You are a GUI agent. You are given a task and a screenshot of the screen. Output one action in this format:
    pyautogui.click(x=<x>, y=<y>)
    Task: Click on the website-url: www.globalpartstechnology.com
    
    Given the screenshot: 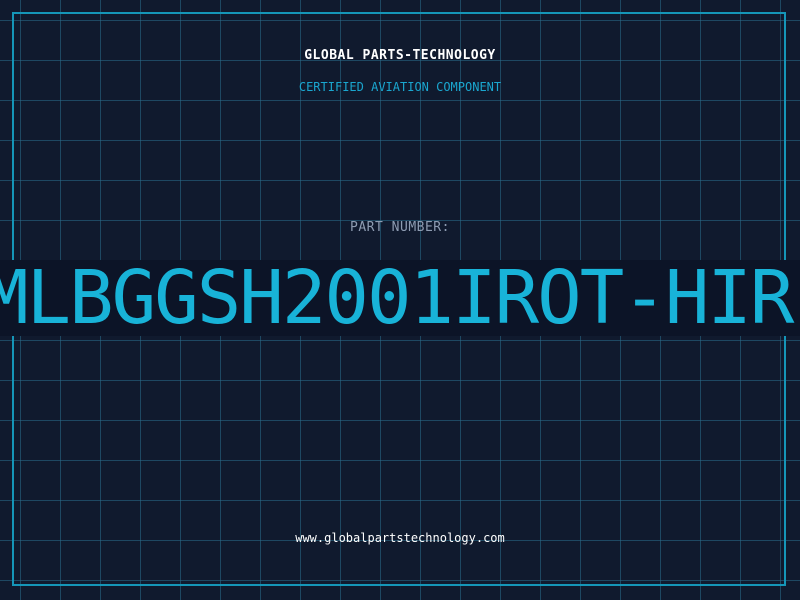 What is the action you would take?
    pyautogui.click(x=400, y=538)
    